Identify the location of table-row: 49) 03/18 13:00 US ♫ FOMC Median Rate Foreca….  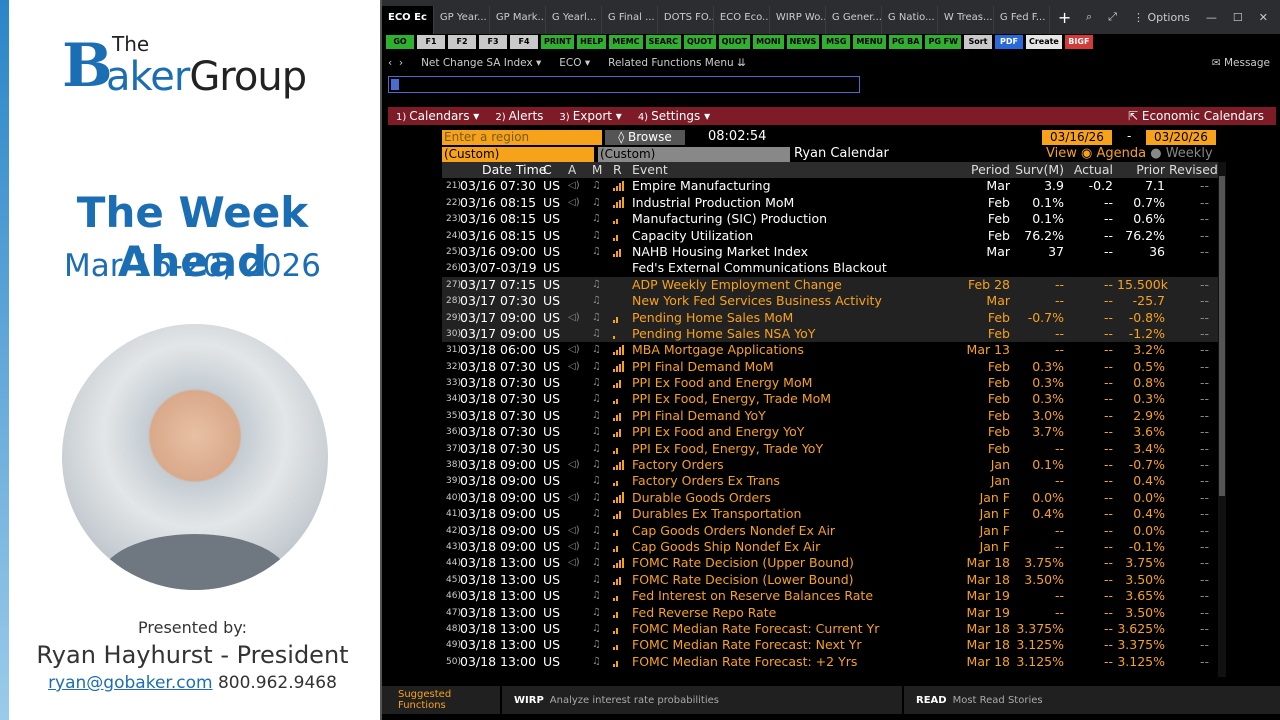
(832, 645).